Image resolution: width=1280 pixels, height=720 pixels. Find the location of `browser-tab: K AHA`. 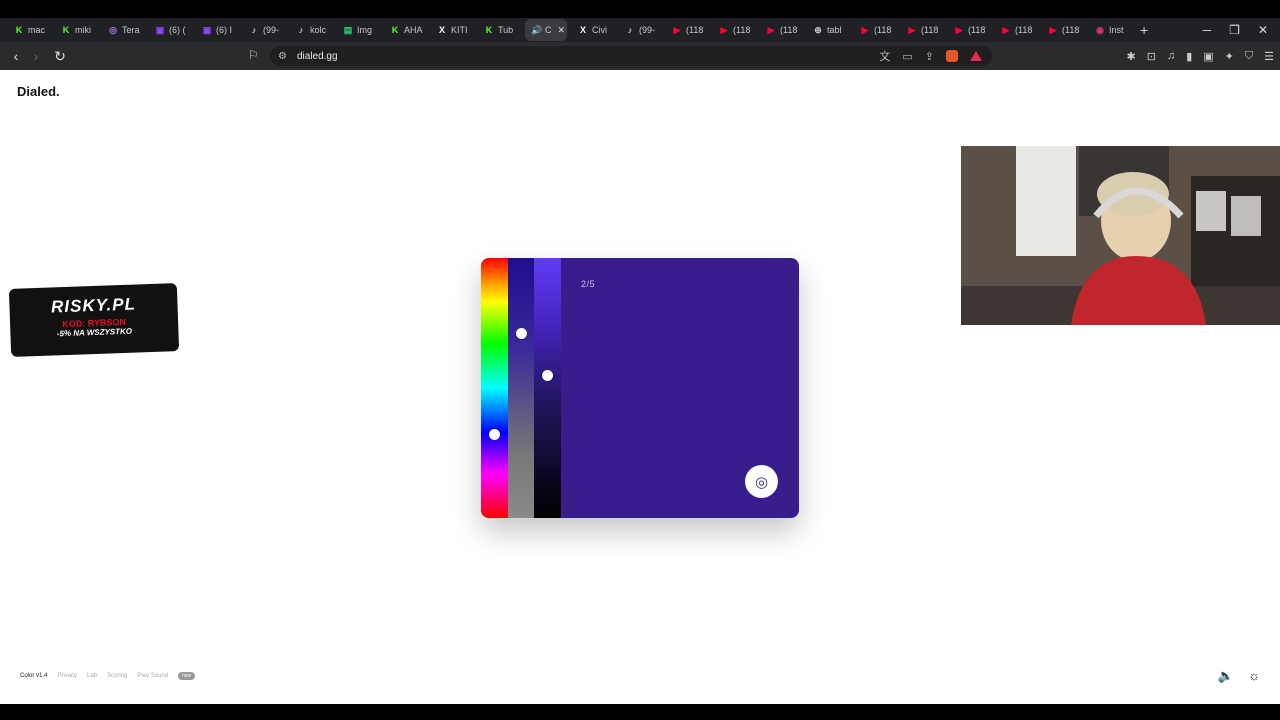

browser-tab: K AHA is located at coordinates (405, 30).